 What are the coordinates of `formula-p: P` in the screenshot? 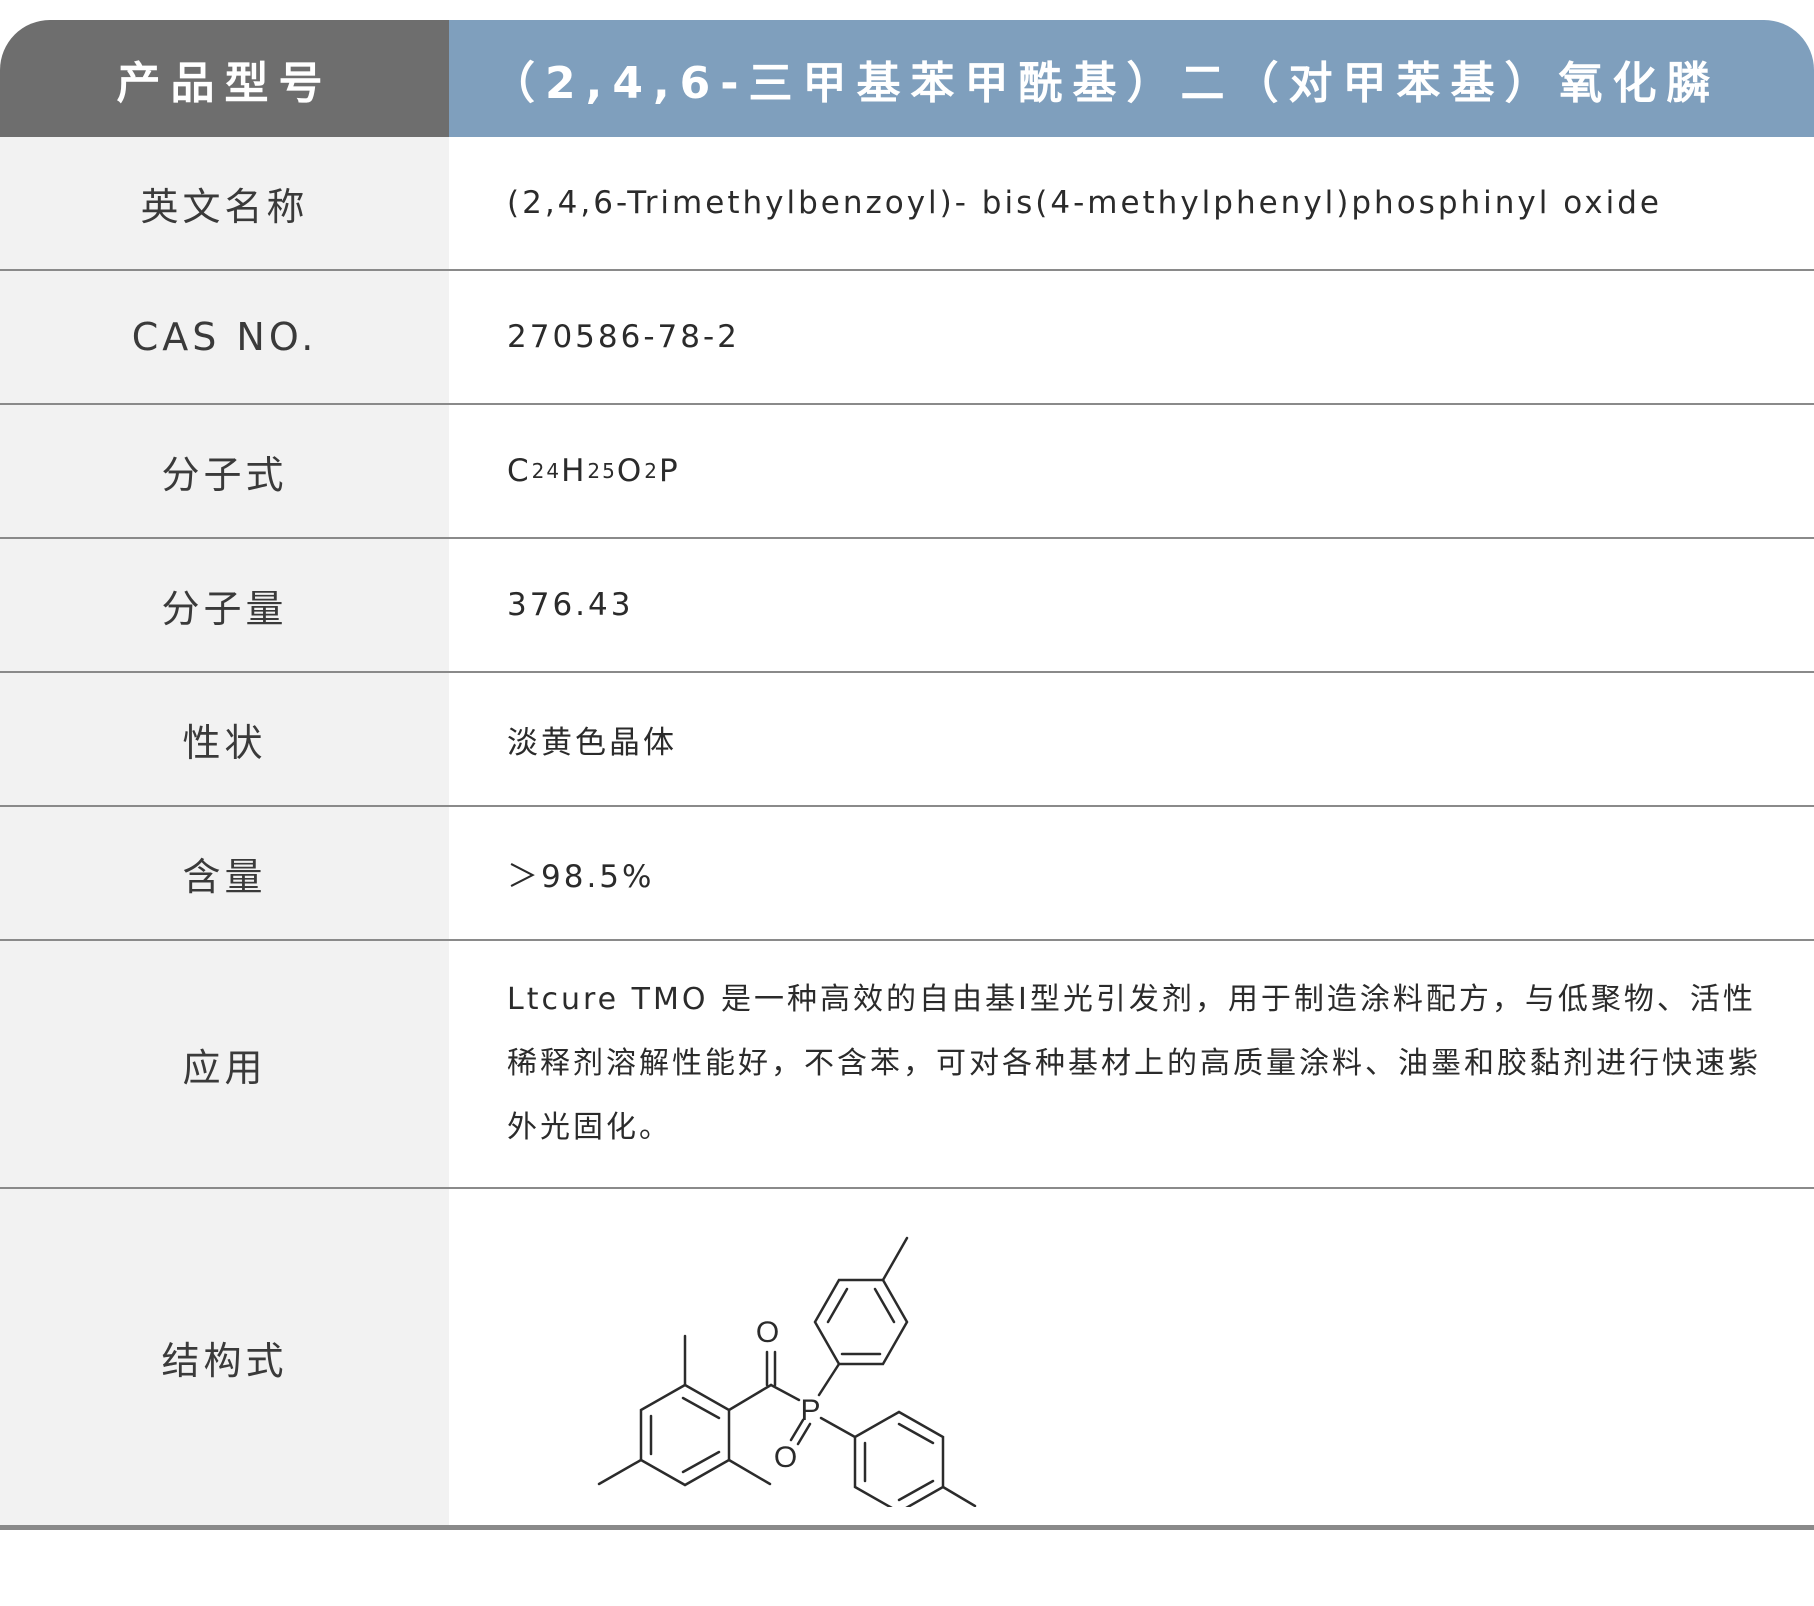 It's located at (670, 471).